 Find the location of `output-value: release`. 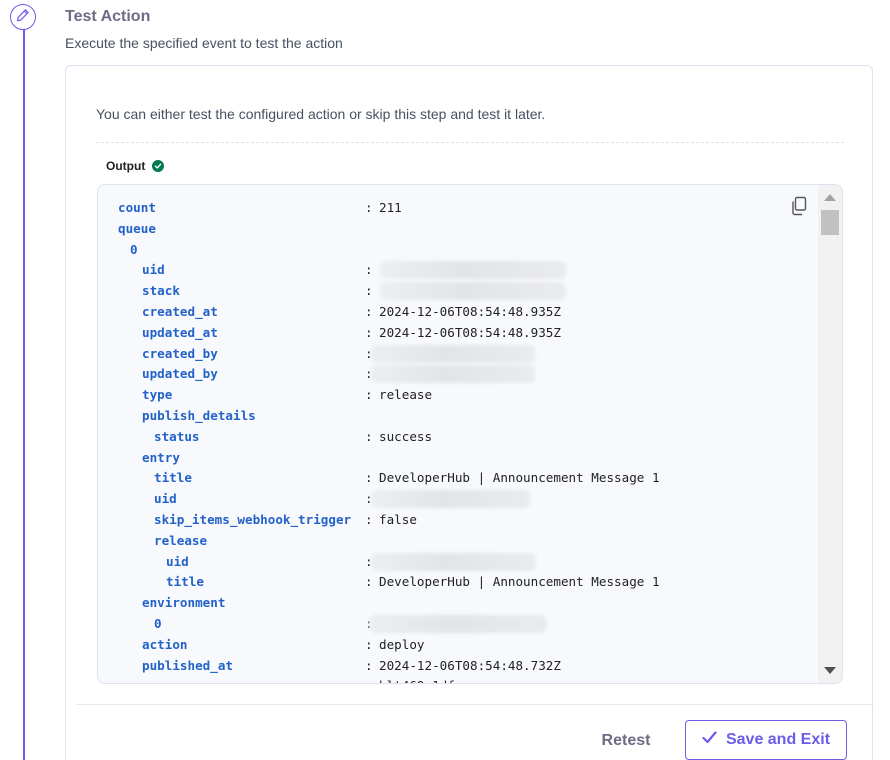

output-value: release is located at coordinates (406, 395).